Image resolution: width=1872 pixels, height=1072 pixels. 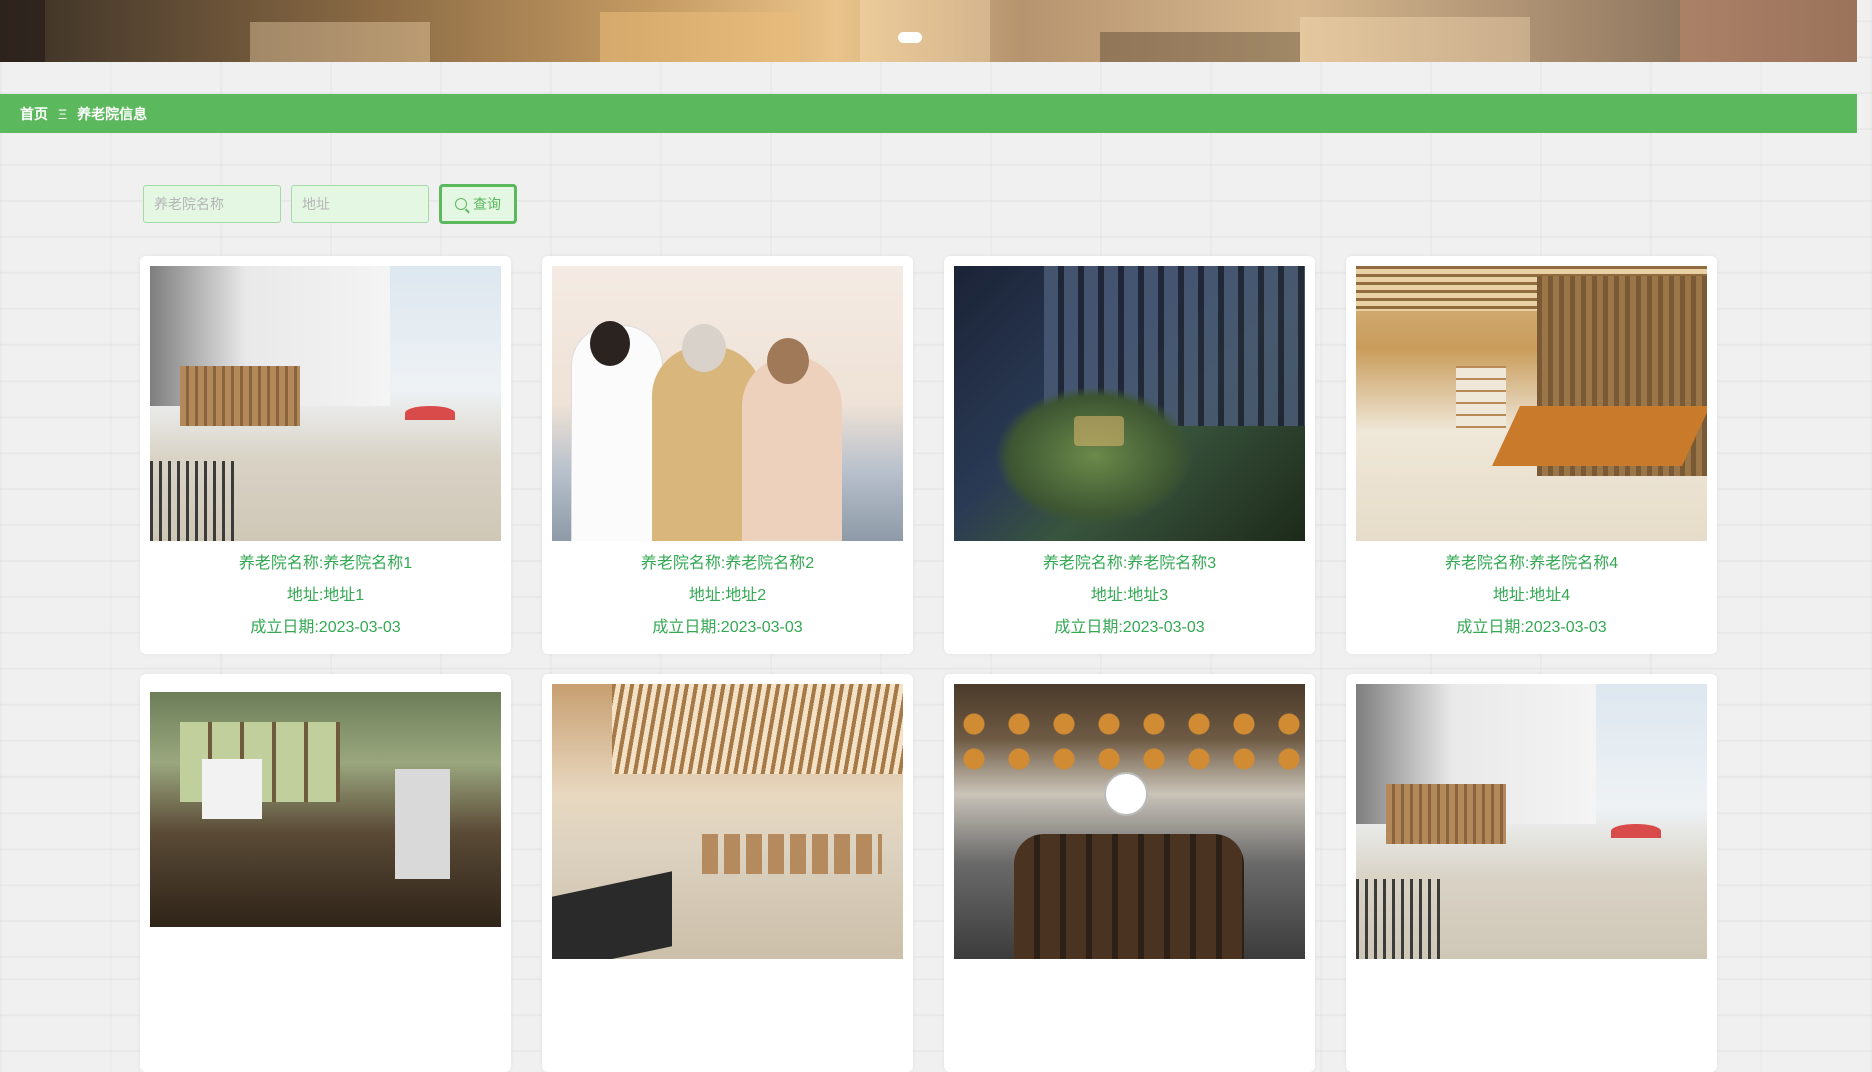 I want to click on card-name: 养老院名称:养老院名称3, so click(x=1129, y=563).